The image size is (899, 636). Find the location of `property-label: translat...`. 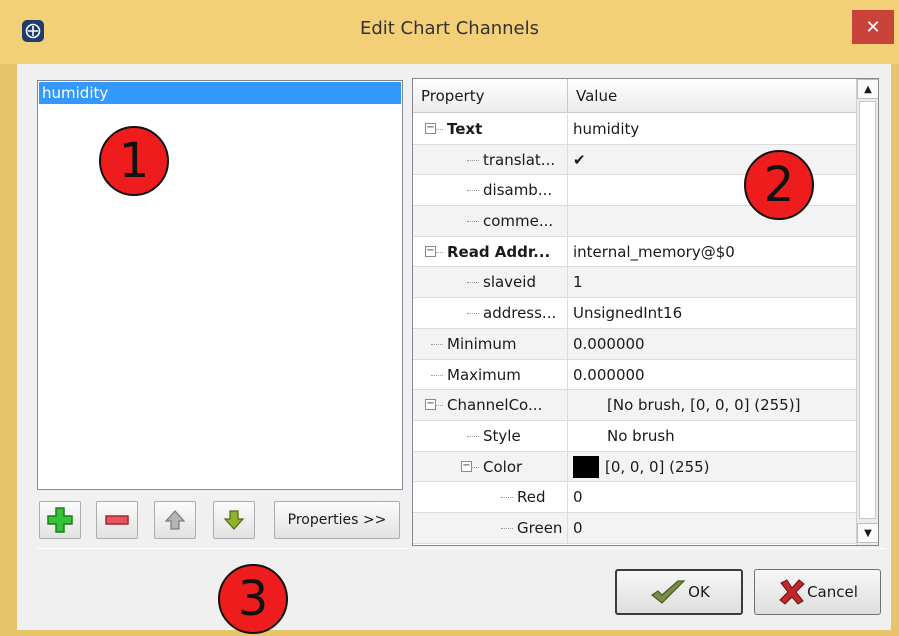

property-label: translat... is located at coordinates (519, 159).